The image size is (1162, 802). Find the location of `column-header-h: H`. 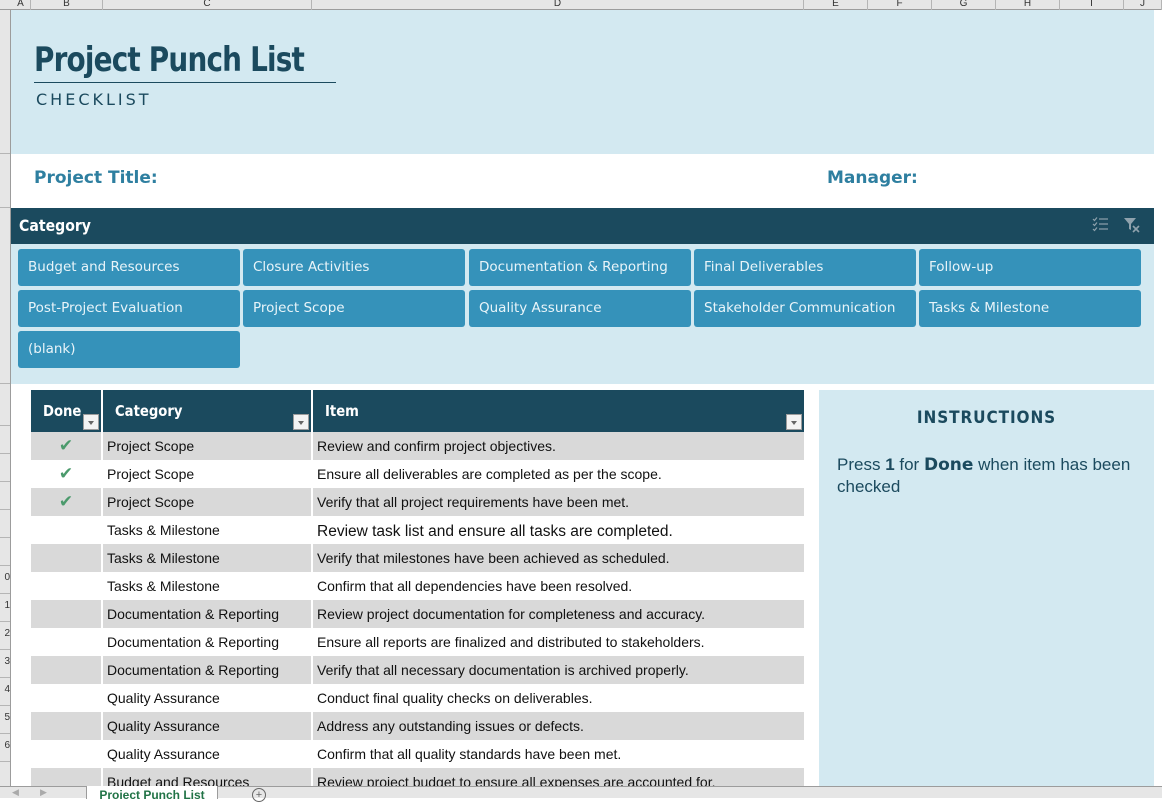

column-header-h: H is located at coordinates (1028, 5).